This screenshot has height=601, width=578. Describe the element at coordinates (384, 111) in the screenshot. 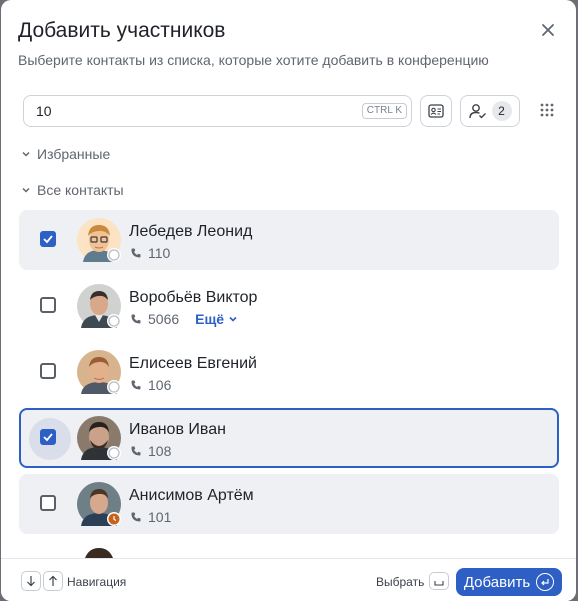

I see `search-shortcut: CTRL K` at that location.